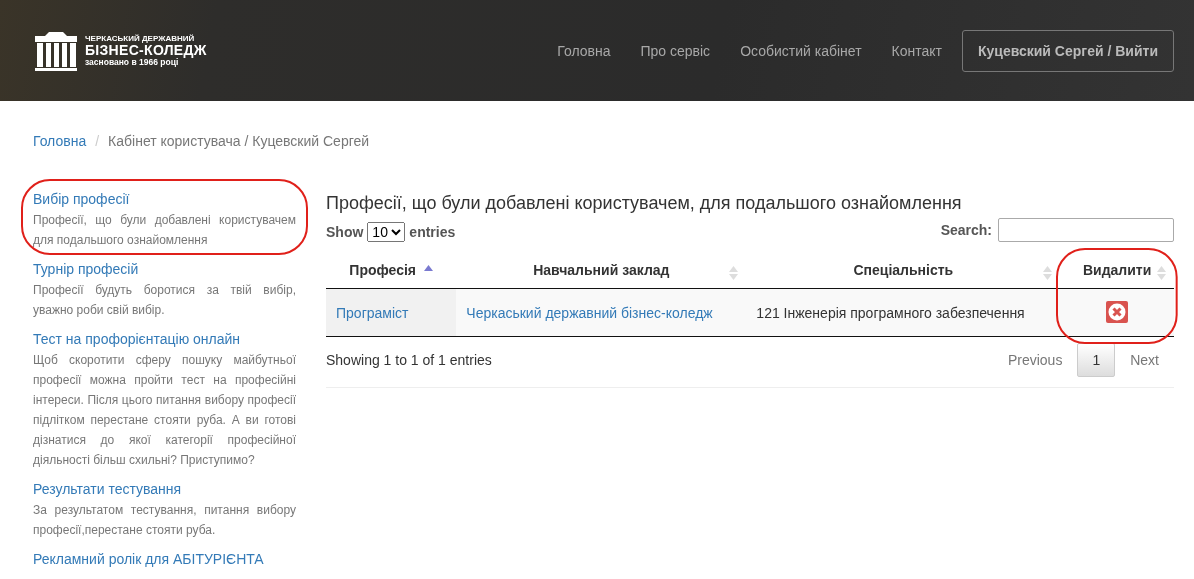  What do you see at coordinates (601, 270) in the screenshot?
I see `column-header: Навчальний заклад` at bounding box center [601, 270].